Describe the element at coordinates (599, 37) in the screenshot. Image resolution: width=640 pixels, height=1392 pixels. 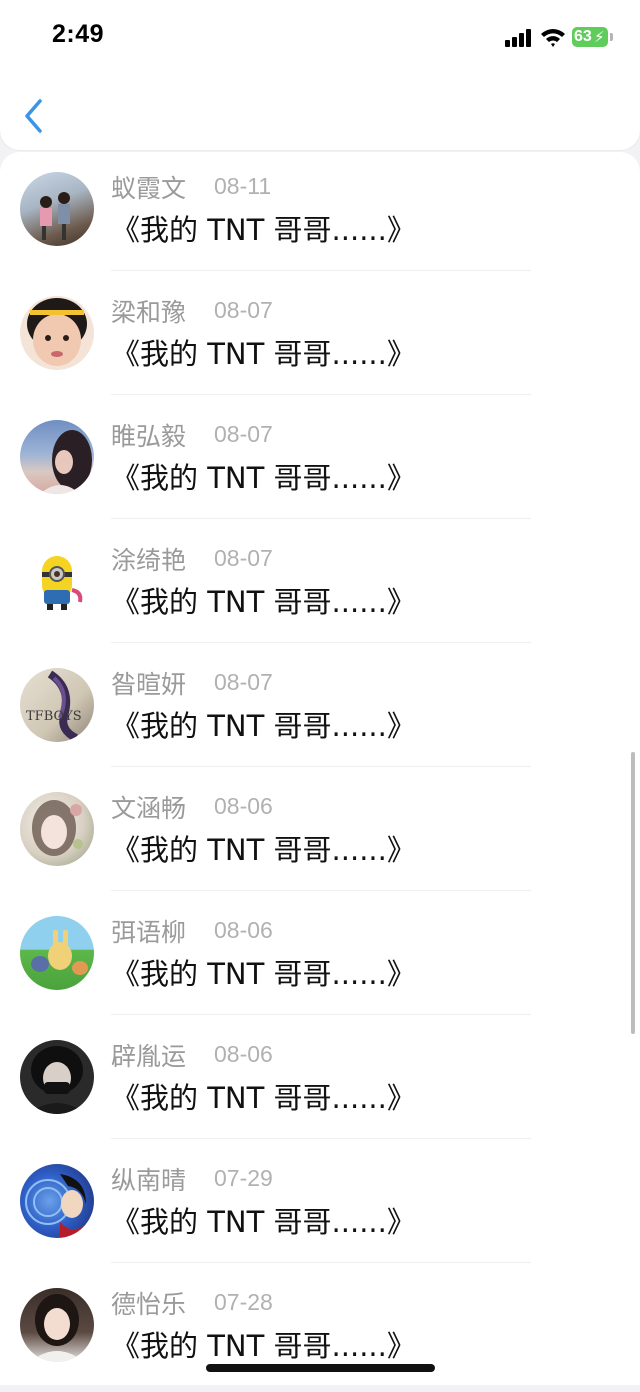
I see `charging-bolt-icon: ⚡` at that location.